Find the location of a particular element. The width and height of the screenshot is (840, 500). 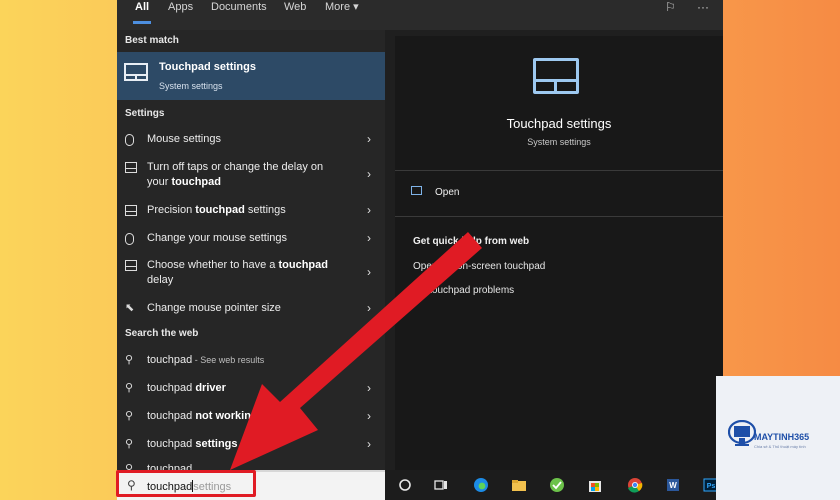

label-text: Choose whether to have a is located at coordinates (213, 265).